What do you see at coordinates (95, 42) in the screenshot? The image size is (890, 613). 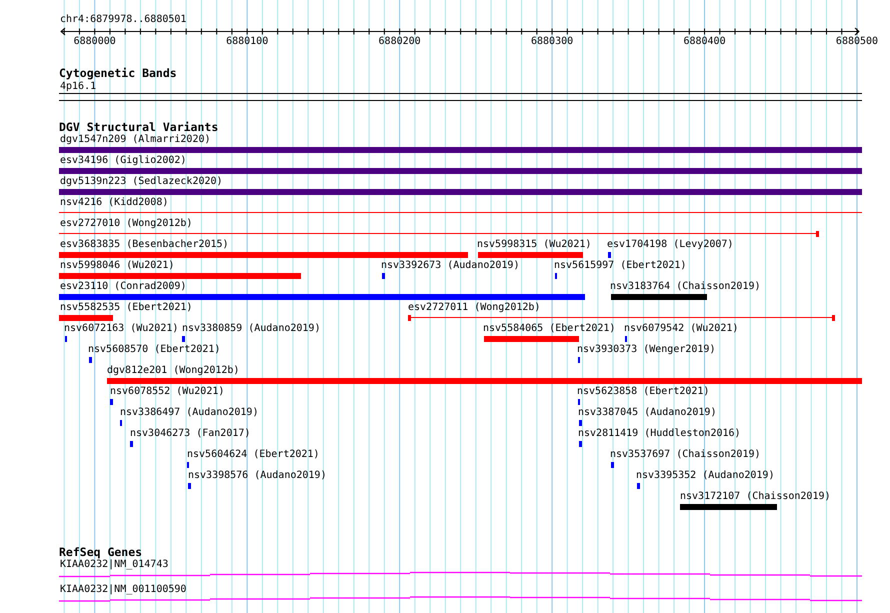 I see `tick-label: 6880000` at bounding box center [95, 42].